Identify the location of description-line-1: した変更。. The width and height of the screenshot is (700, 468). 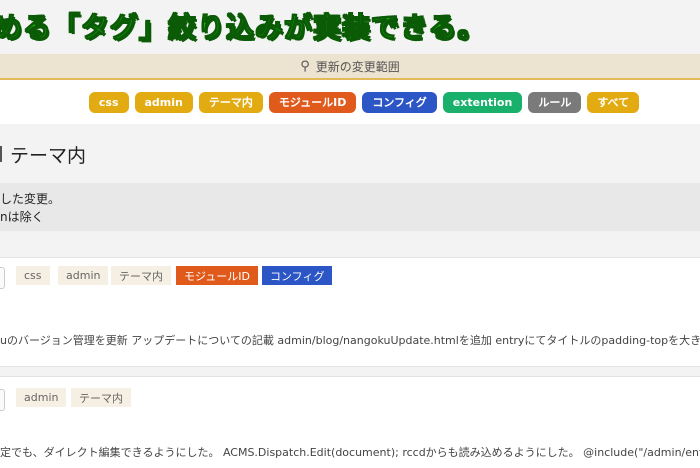
(30, 199).